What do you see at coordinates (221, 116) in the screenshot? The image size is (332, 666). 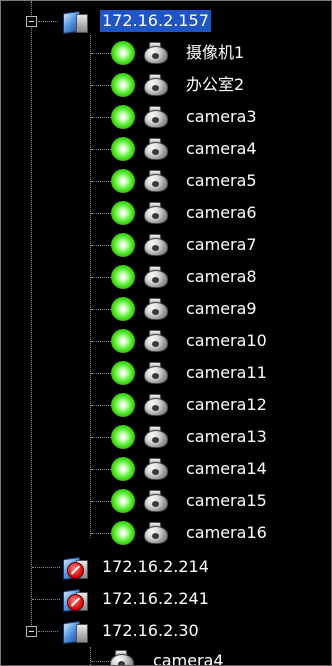 I see `camera-label: camera3` at bounding box center [221, 116].